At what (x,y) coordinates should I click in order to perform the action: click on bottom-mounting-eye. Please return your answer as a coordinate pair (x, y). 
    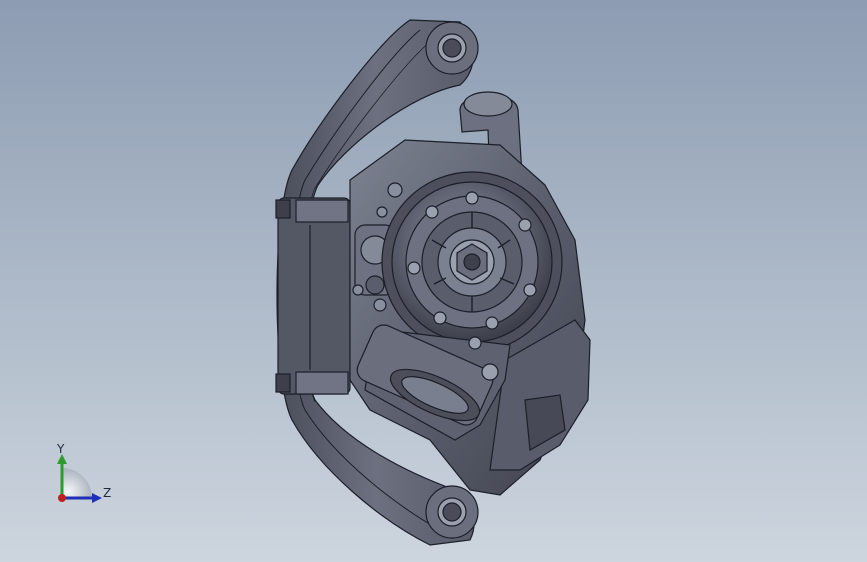
    Looking at the image, I should click on (452, 512).